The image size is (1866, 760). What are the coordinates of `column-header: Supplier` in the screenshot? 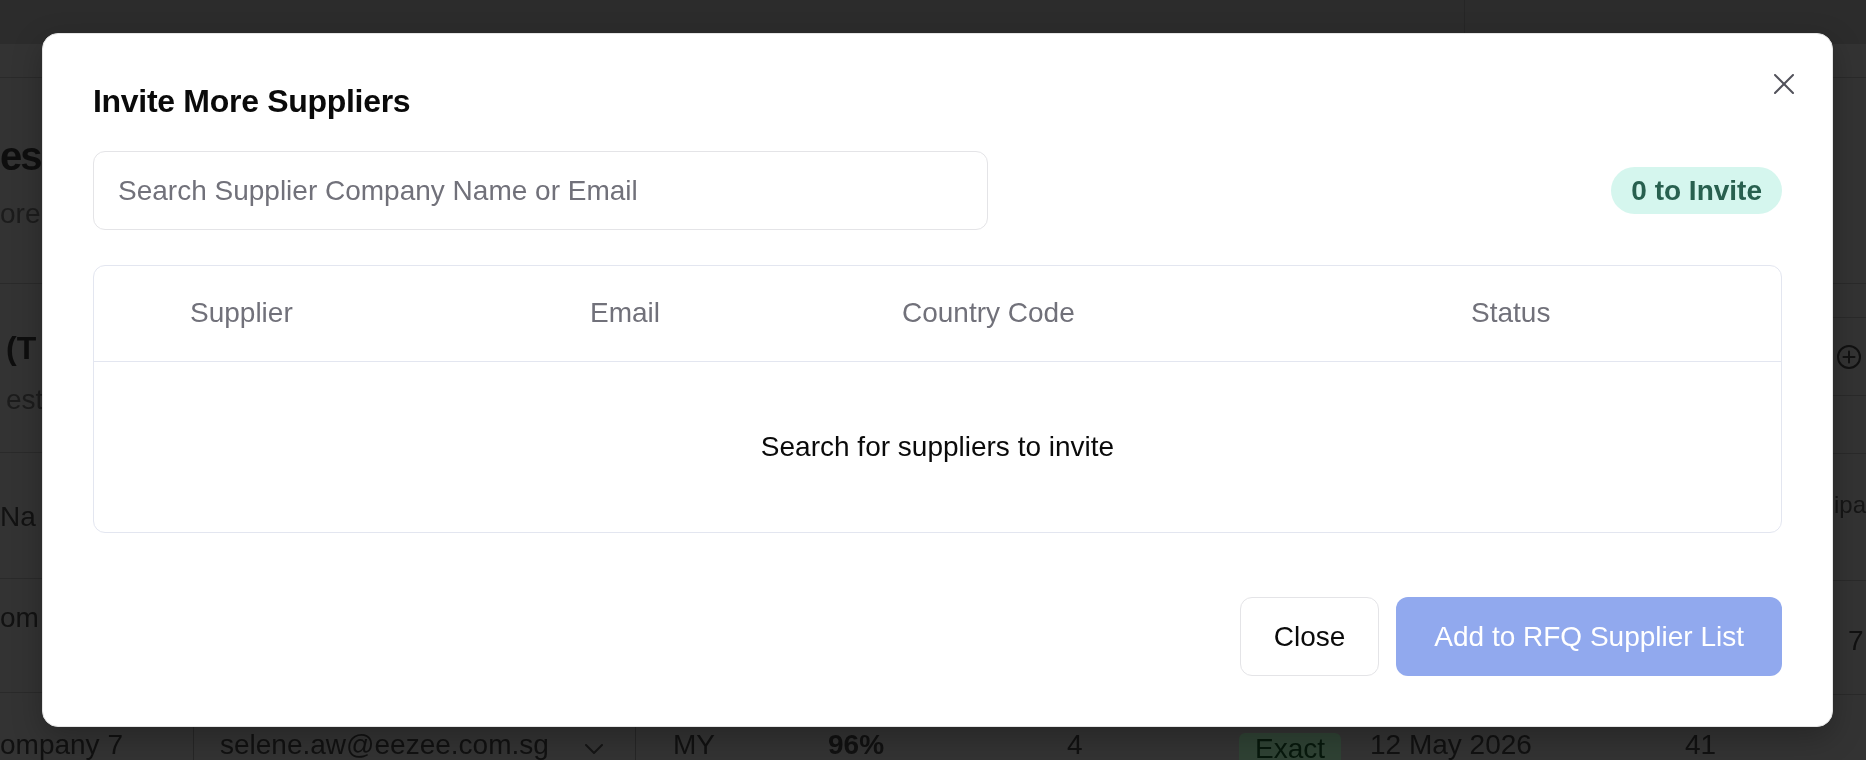 It's located at (241, 312).